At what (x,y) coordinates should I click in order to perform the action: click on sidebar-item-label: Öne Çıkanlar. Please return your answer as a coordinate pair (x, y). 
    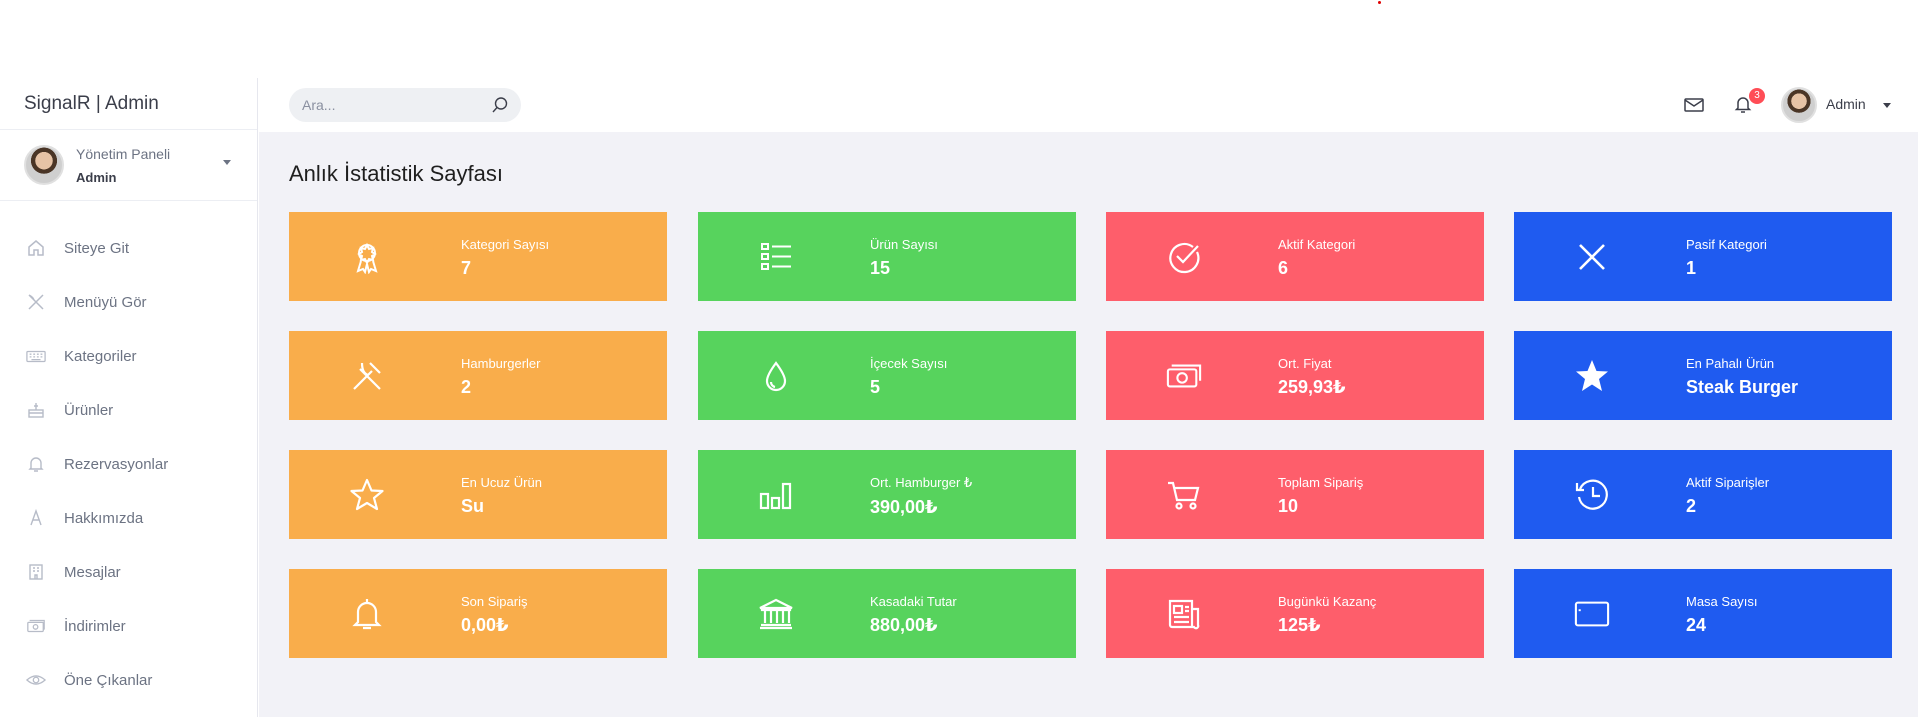
    Looking at the image, I should click on (108, 680).